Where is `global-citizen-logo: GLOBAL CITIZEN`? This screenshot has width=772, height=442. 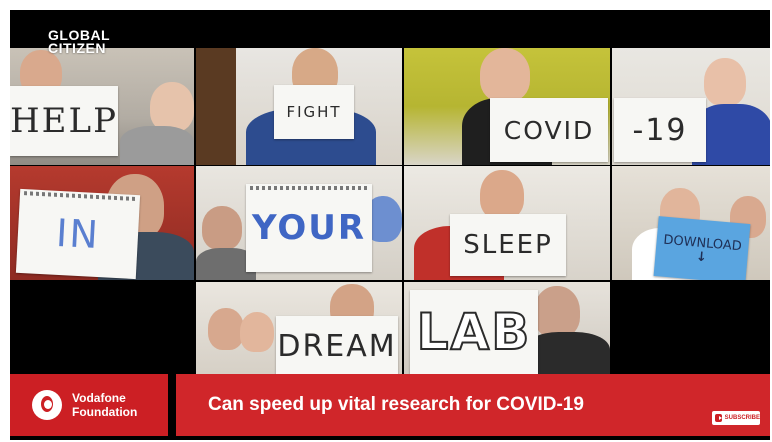
global-citizen-logo: GLOBAL CITIZEN is located at coordinates (79, 42).